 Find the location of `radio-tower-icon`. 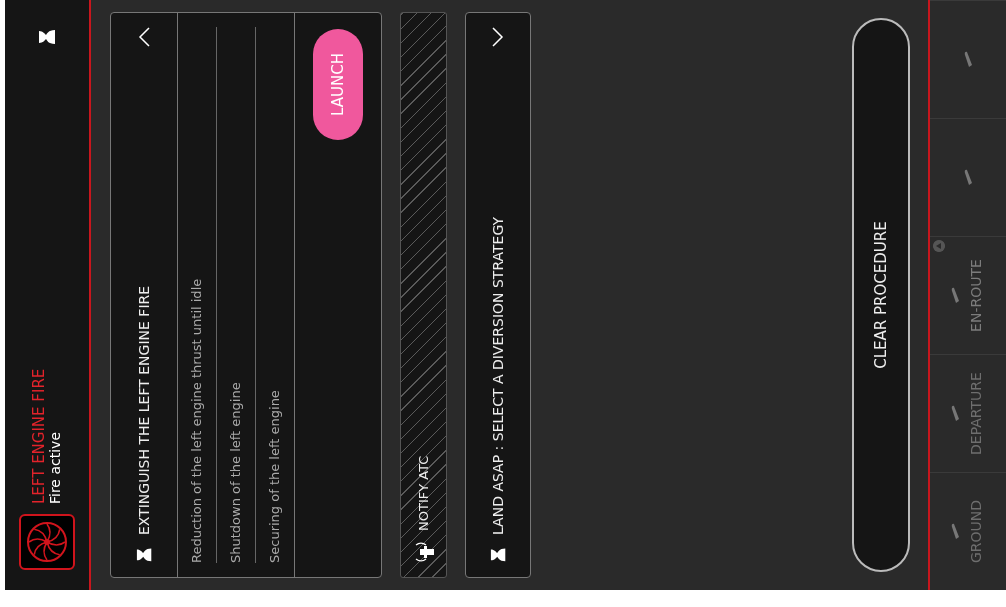

radio-tower-icon is located at coordinates (423, 552).